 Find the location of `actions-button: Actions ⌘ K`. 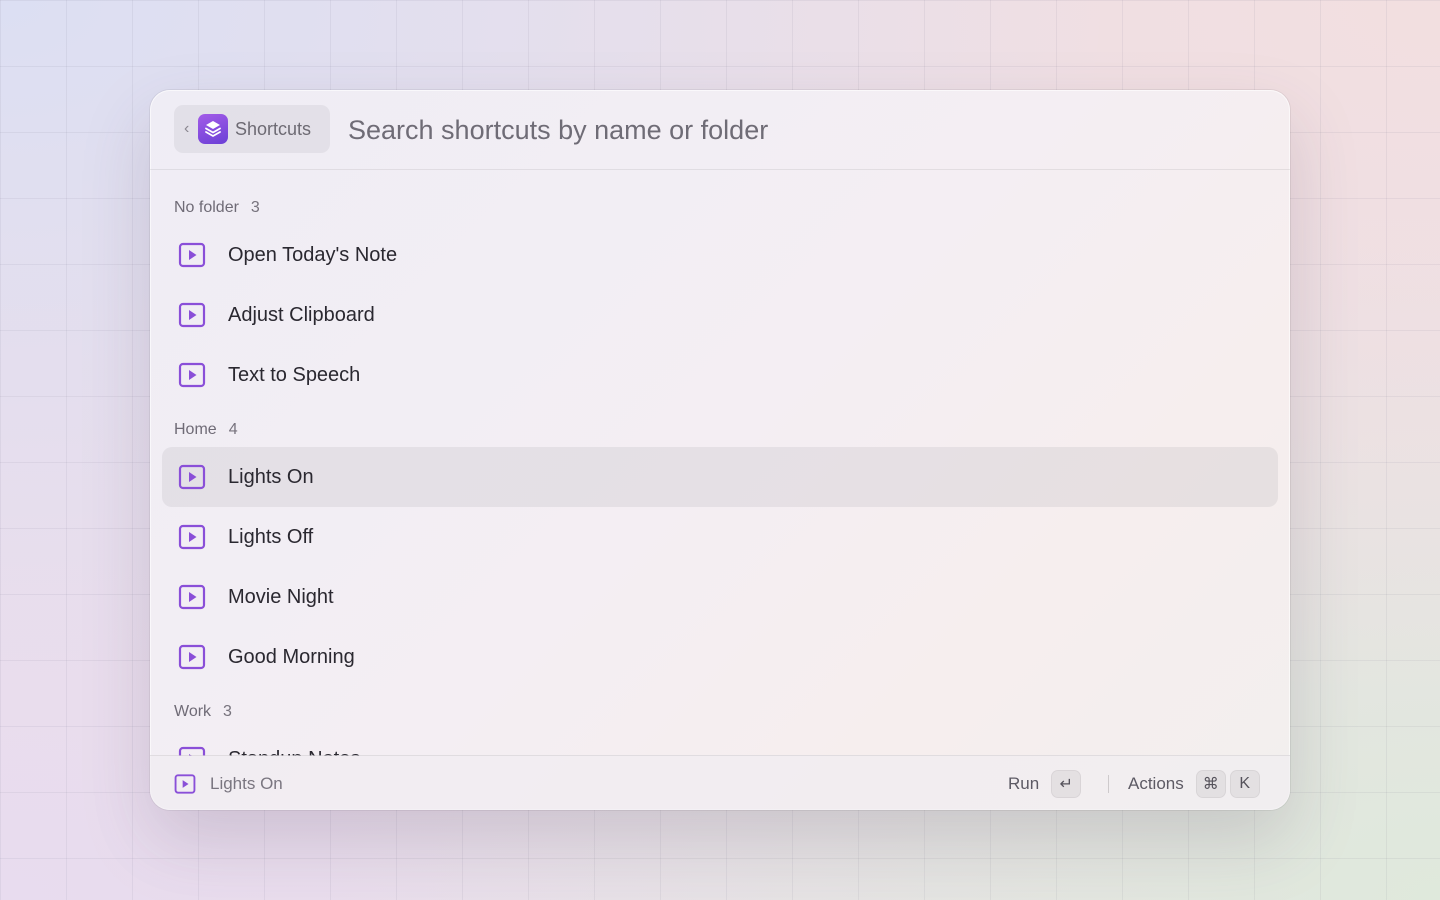

actions-button: Actions ⌘ K is located at coordinates (1196, 783).